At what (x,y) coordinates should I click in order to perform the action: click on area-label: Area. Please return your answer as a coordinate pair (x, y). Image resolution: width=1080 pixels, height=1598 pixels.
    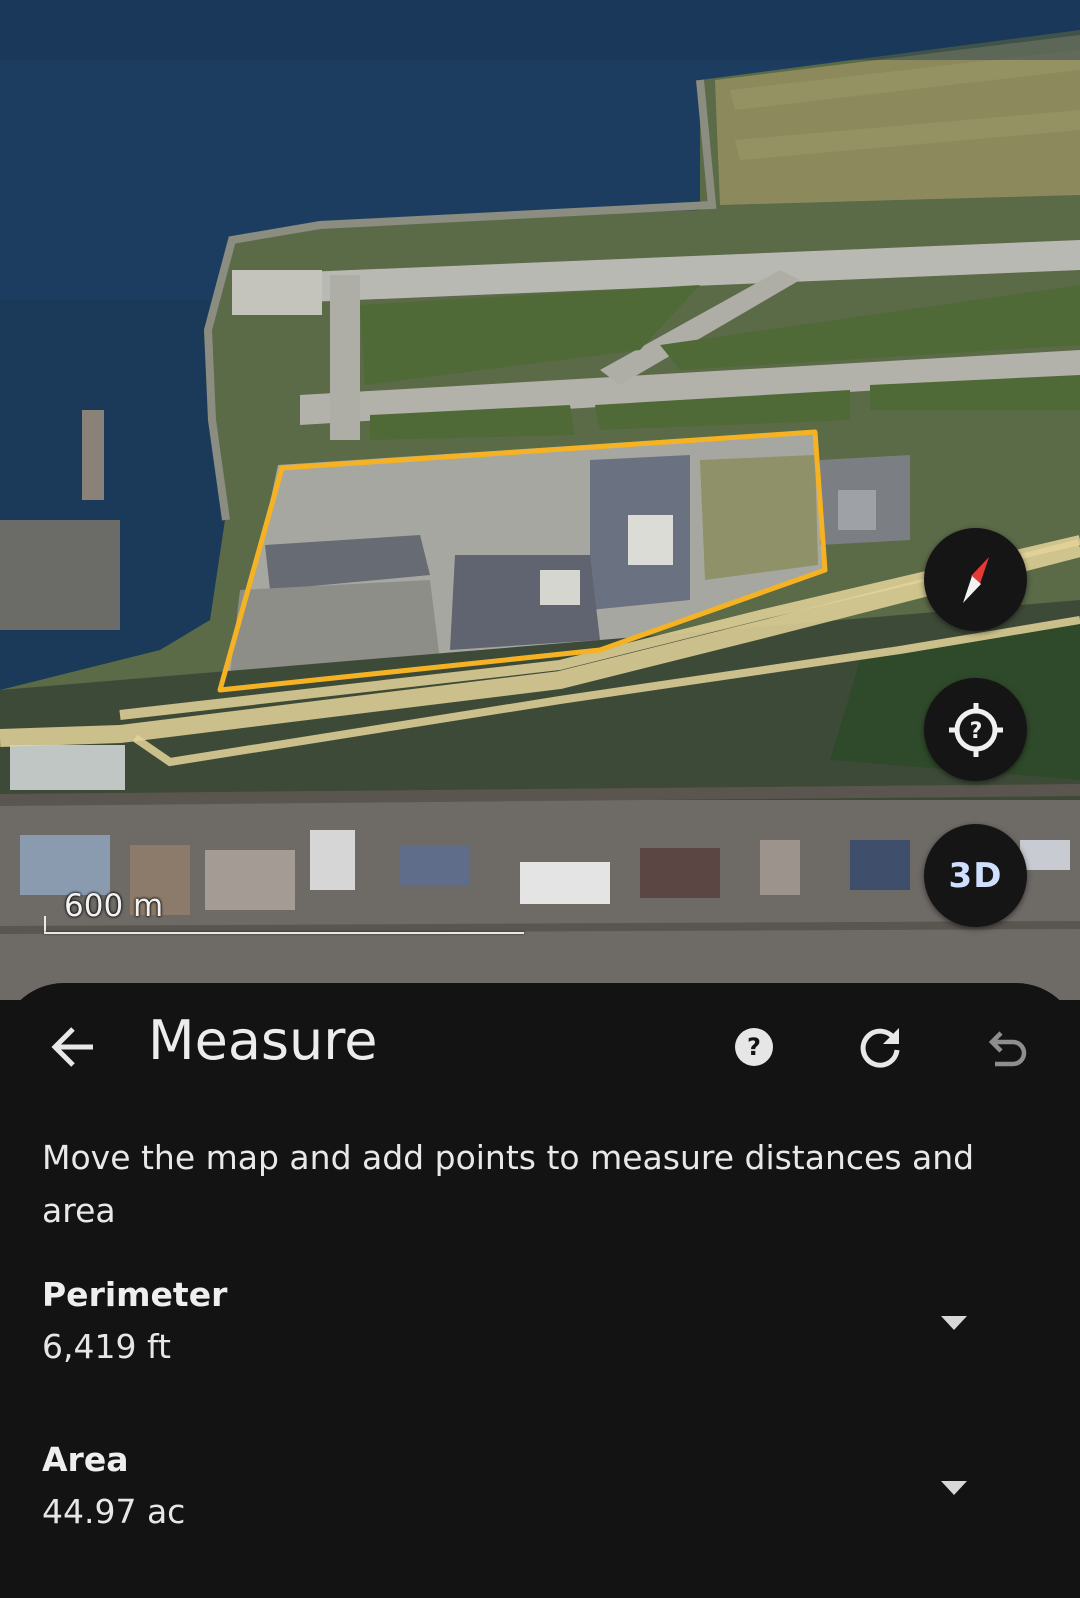
    Looking at the image, I should click on (85, 1459).